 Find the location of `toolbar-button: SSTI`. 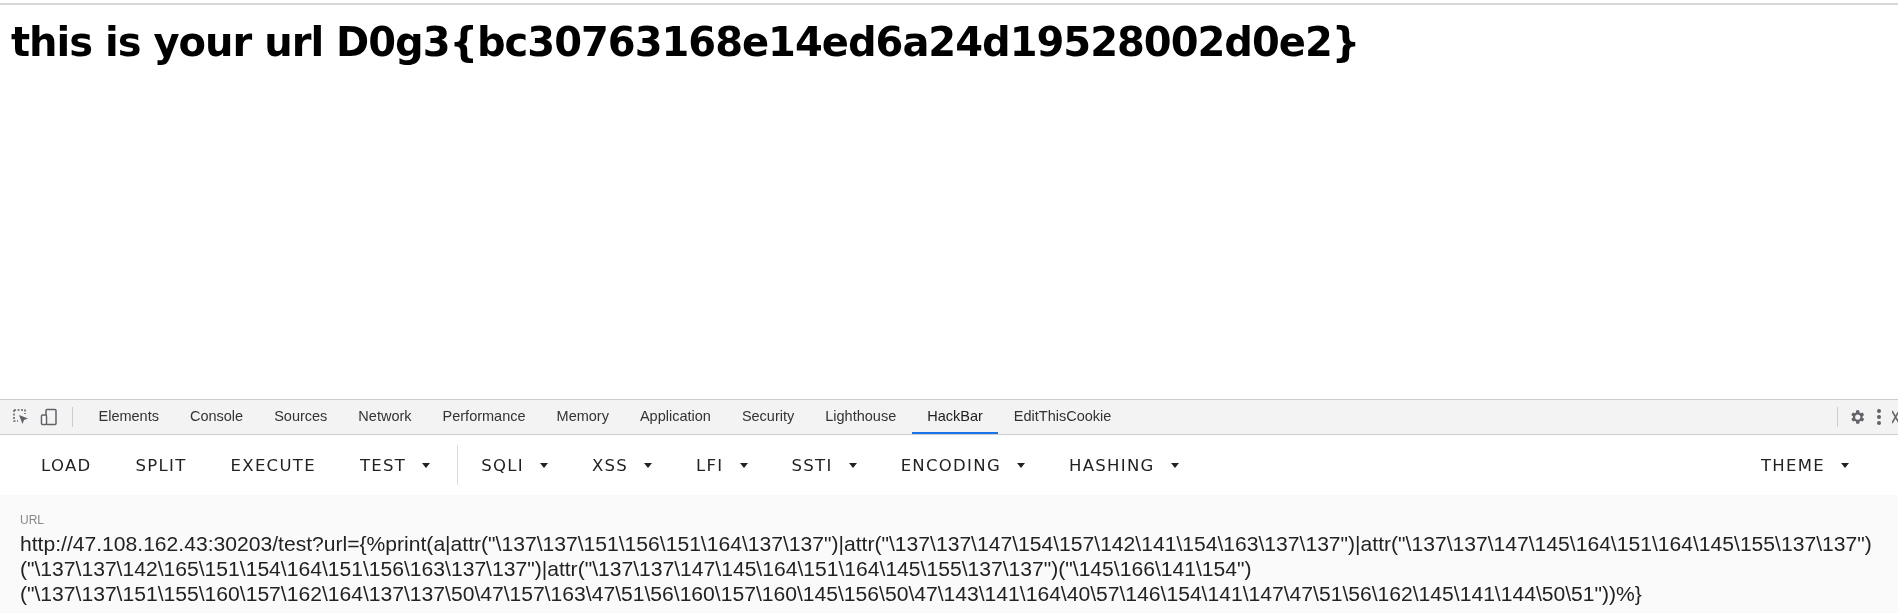

toolbar-button: SSTI is located at coordinates (824, 465).